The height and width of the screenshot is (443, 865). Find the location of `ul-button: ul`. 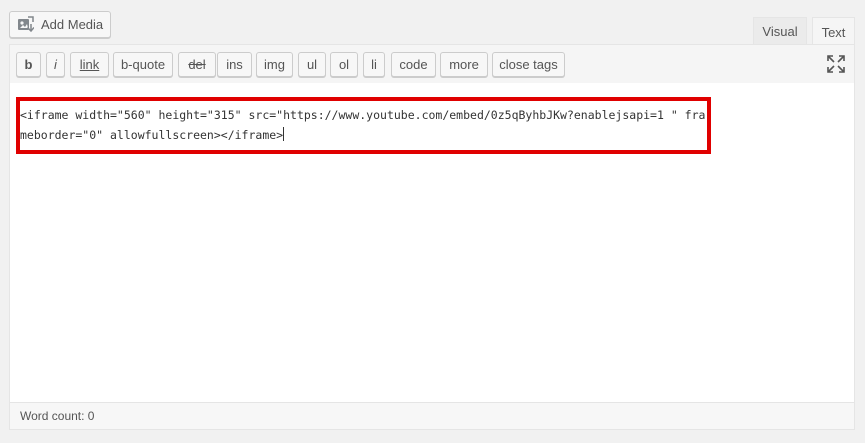

ul-button: ul is located at coordinates (312, 64).